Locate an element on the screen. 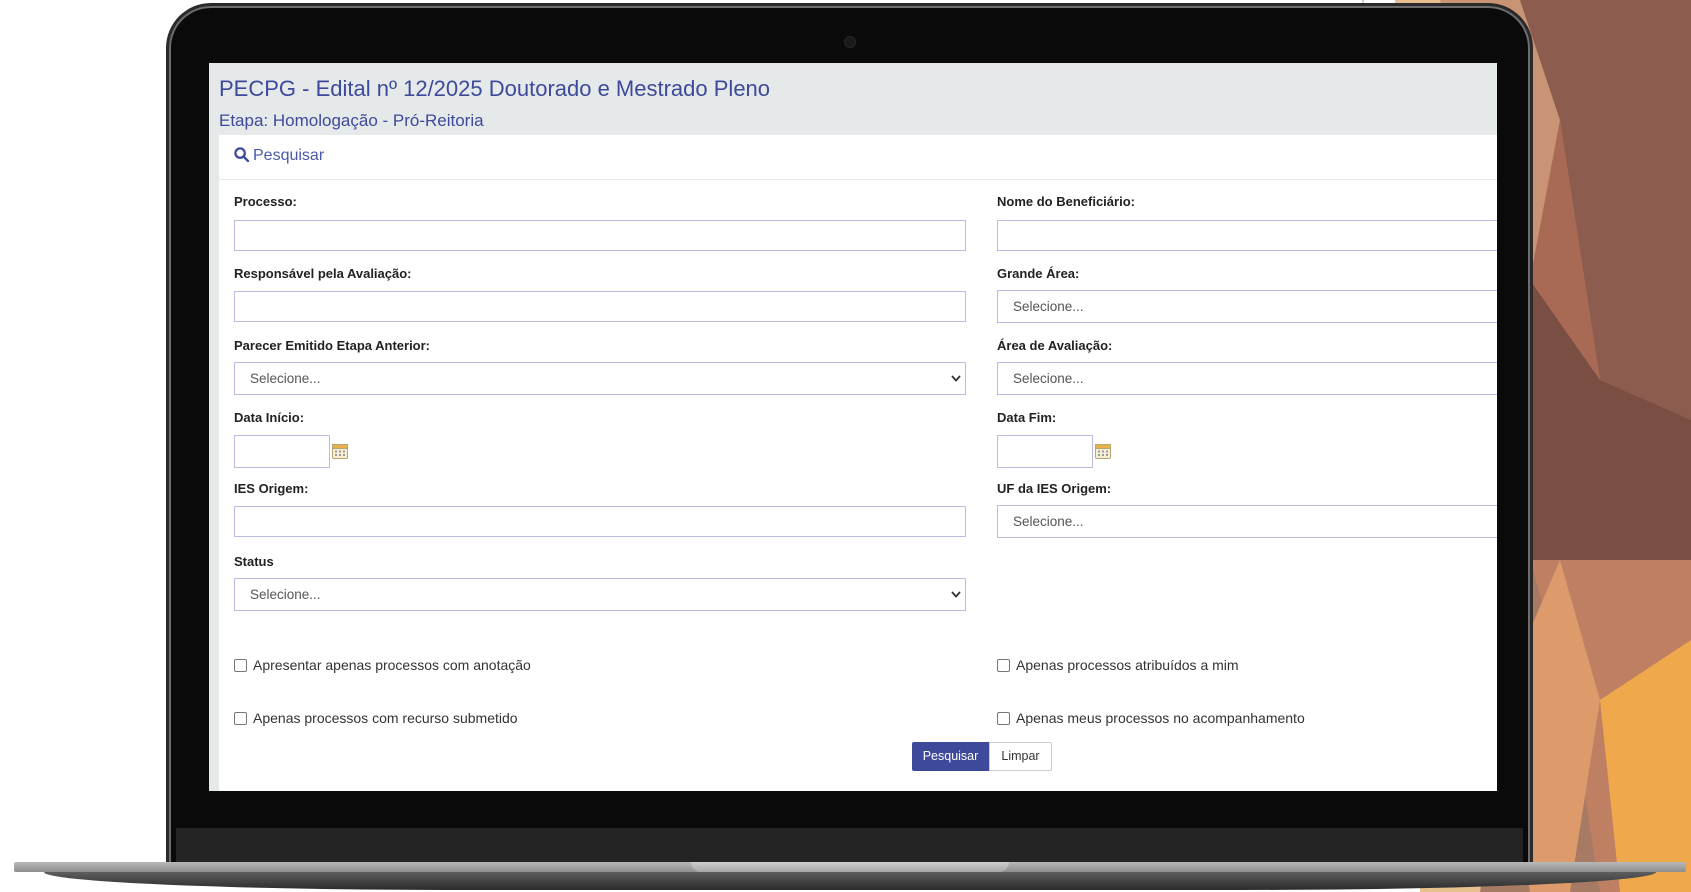 This screenshot has height=892, width=1691. status-label: Status is located at coordinates (254, 561).